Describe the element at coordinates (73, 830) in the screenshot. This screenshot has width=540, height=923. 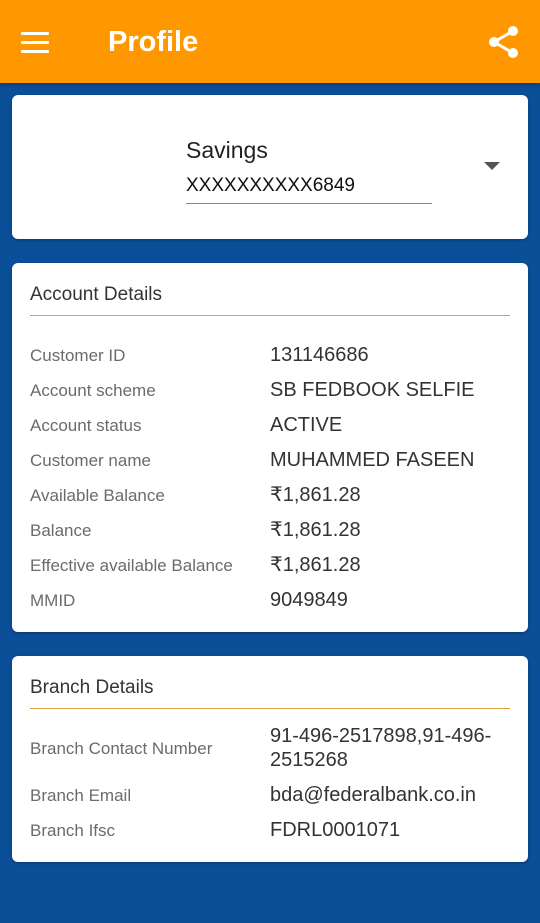
I see `branch-label: Branch Ifsc` at that location.